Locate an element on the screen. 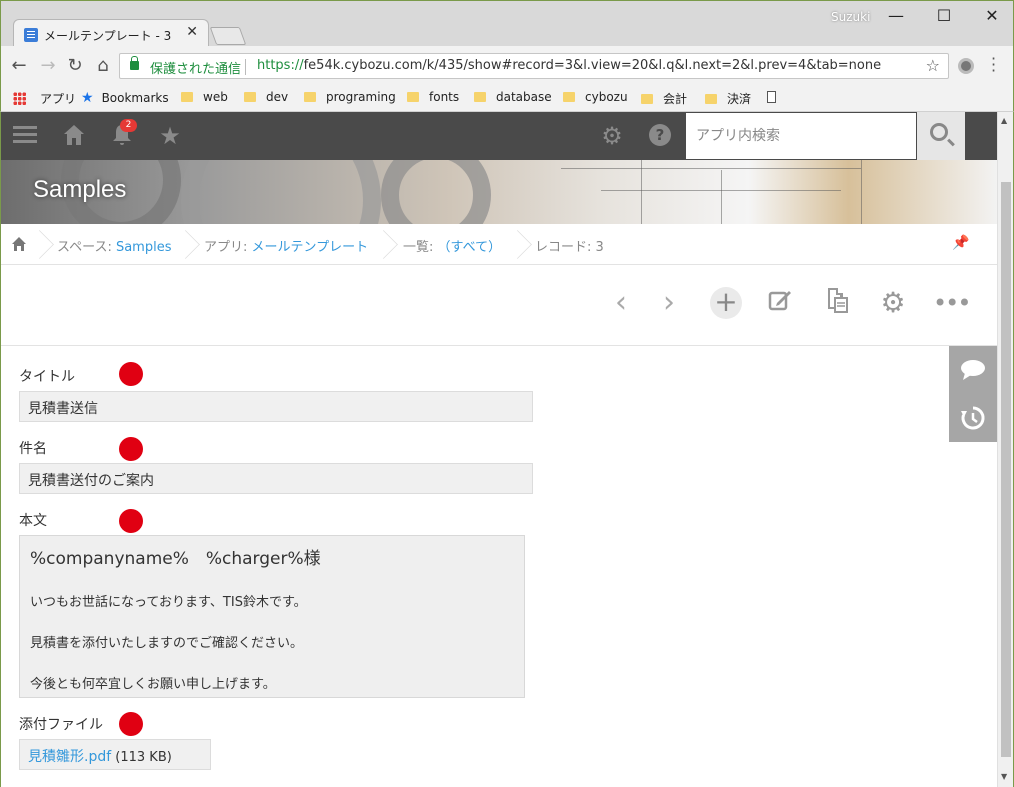 This screenshot has height=787, width=1014. bookmark-label: 会計 is located at coordinates (675, 99).